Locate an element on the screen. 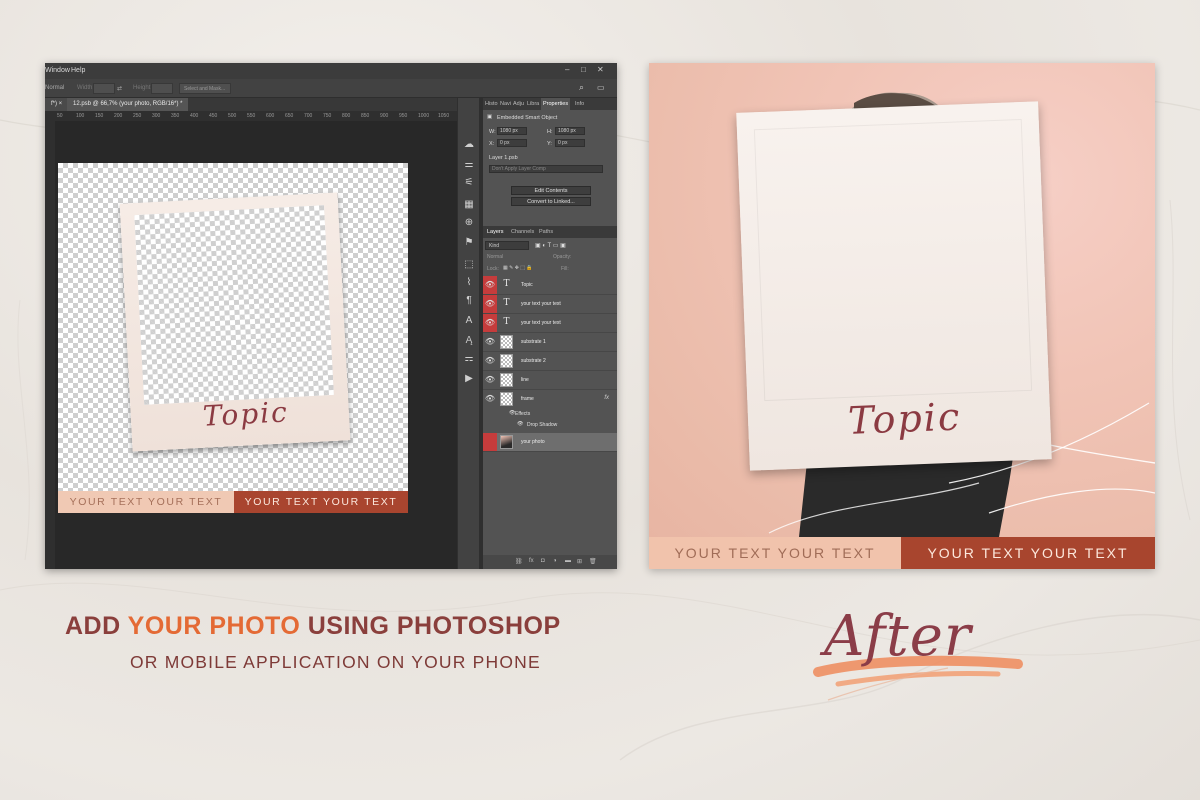 The width and height of the screenshot is (1200, 800). stroke-icon: ⌇ is located at coordinates (469, 283).